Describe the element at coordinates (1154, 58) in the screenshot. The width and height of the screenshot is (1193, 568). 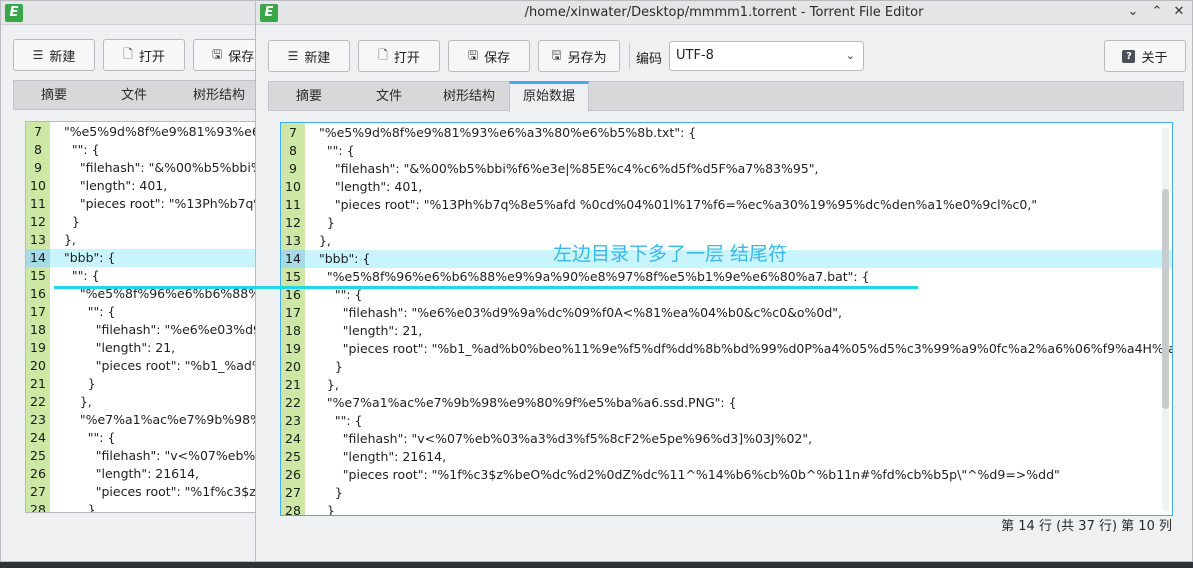
I see `about-label: 关于` at that location.